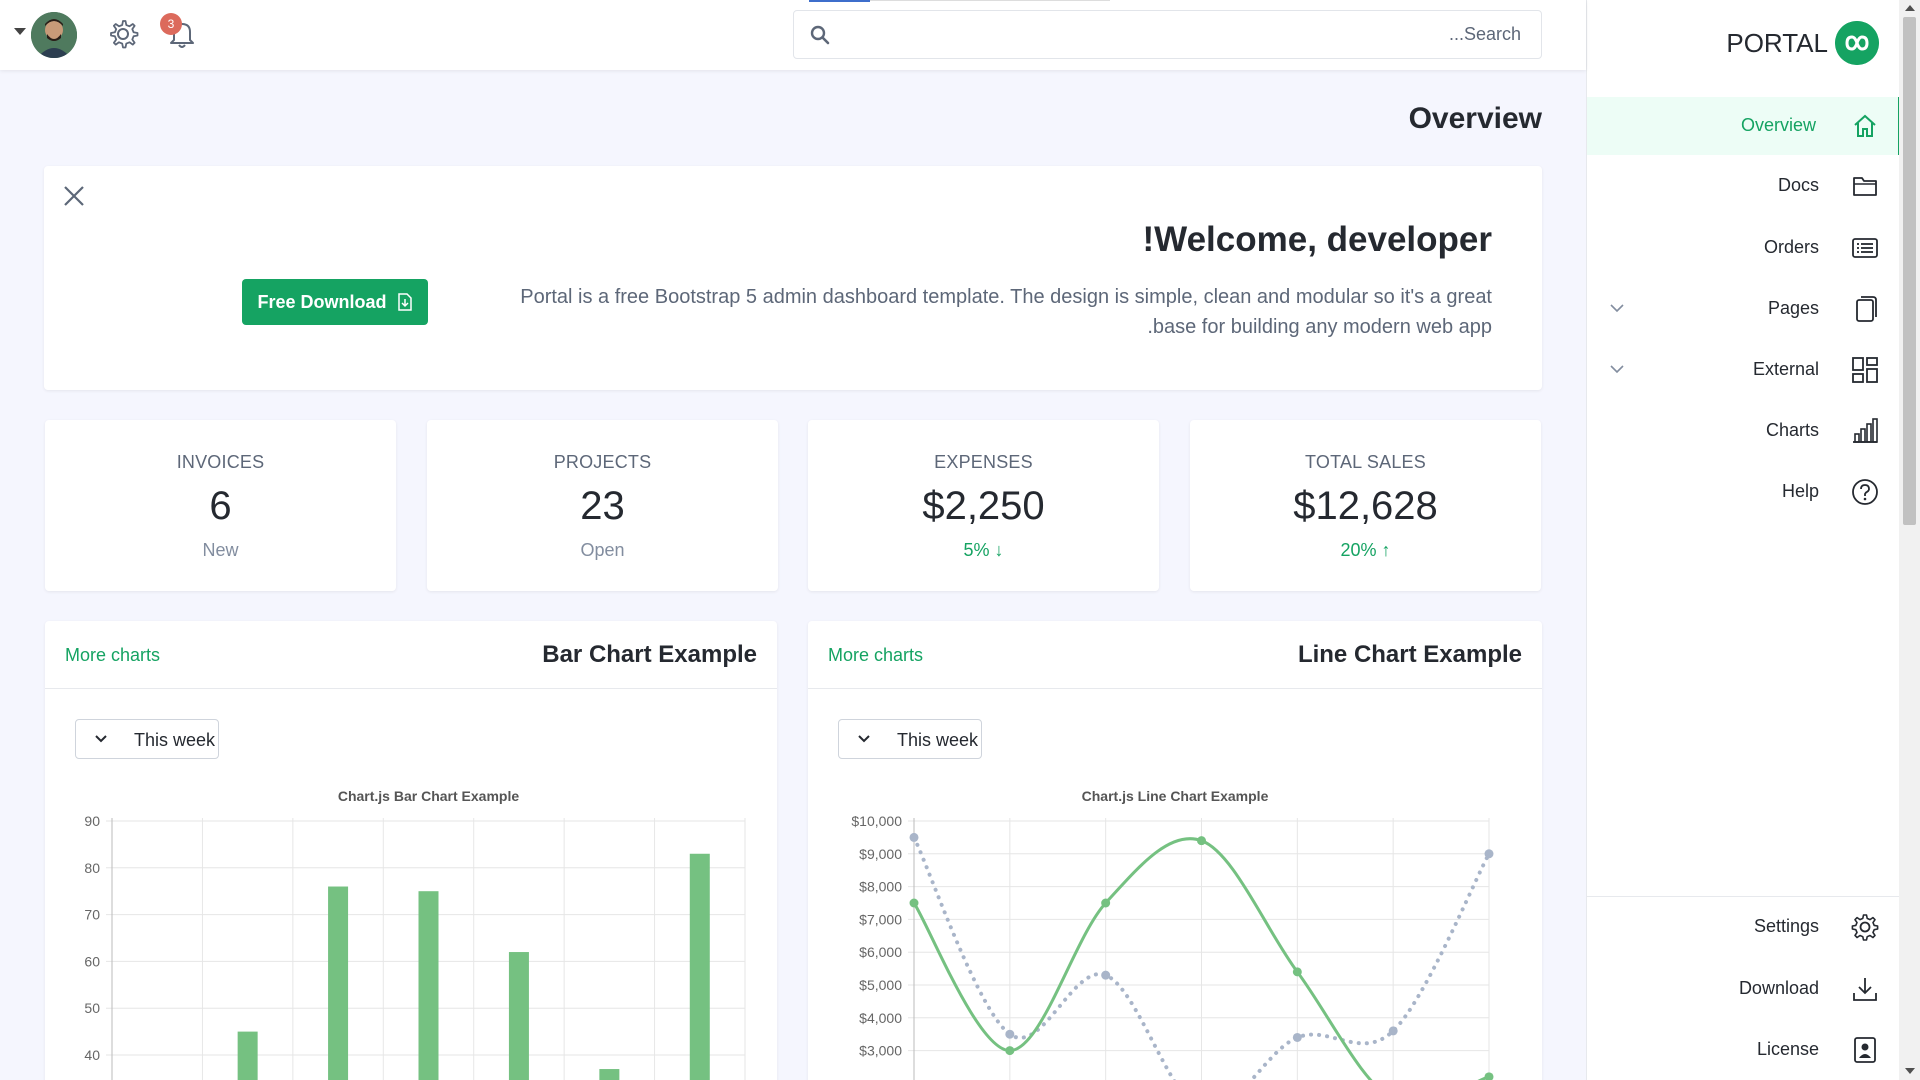 This screenshot has width=1920, height=1080. I want to click on search-input, so click(1167, 34).